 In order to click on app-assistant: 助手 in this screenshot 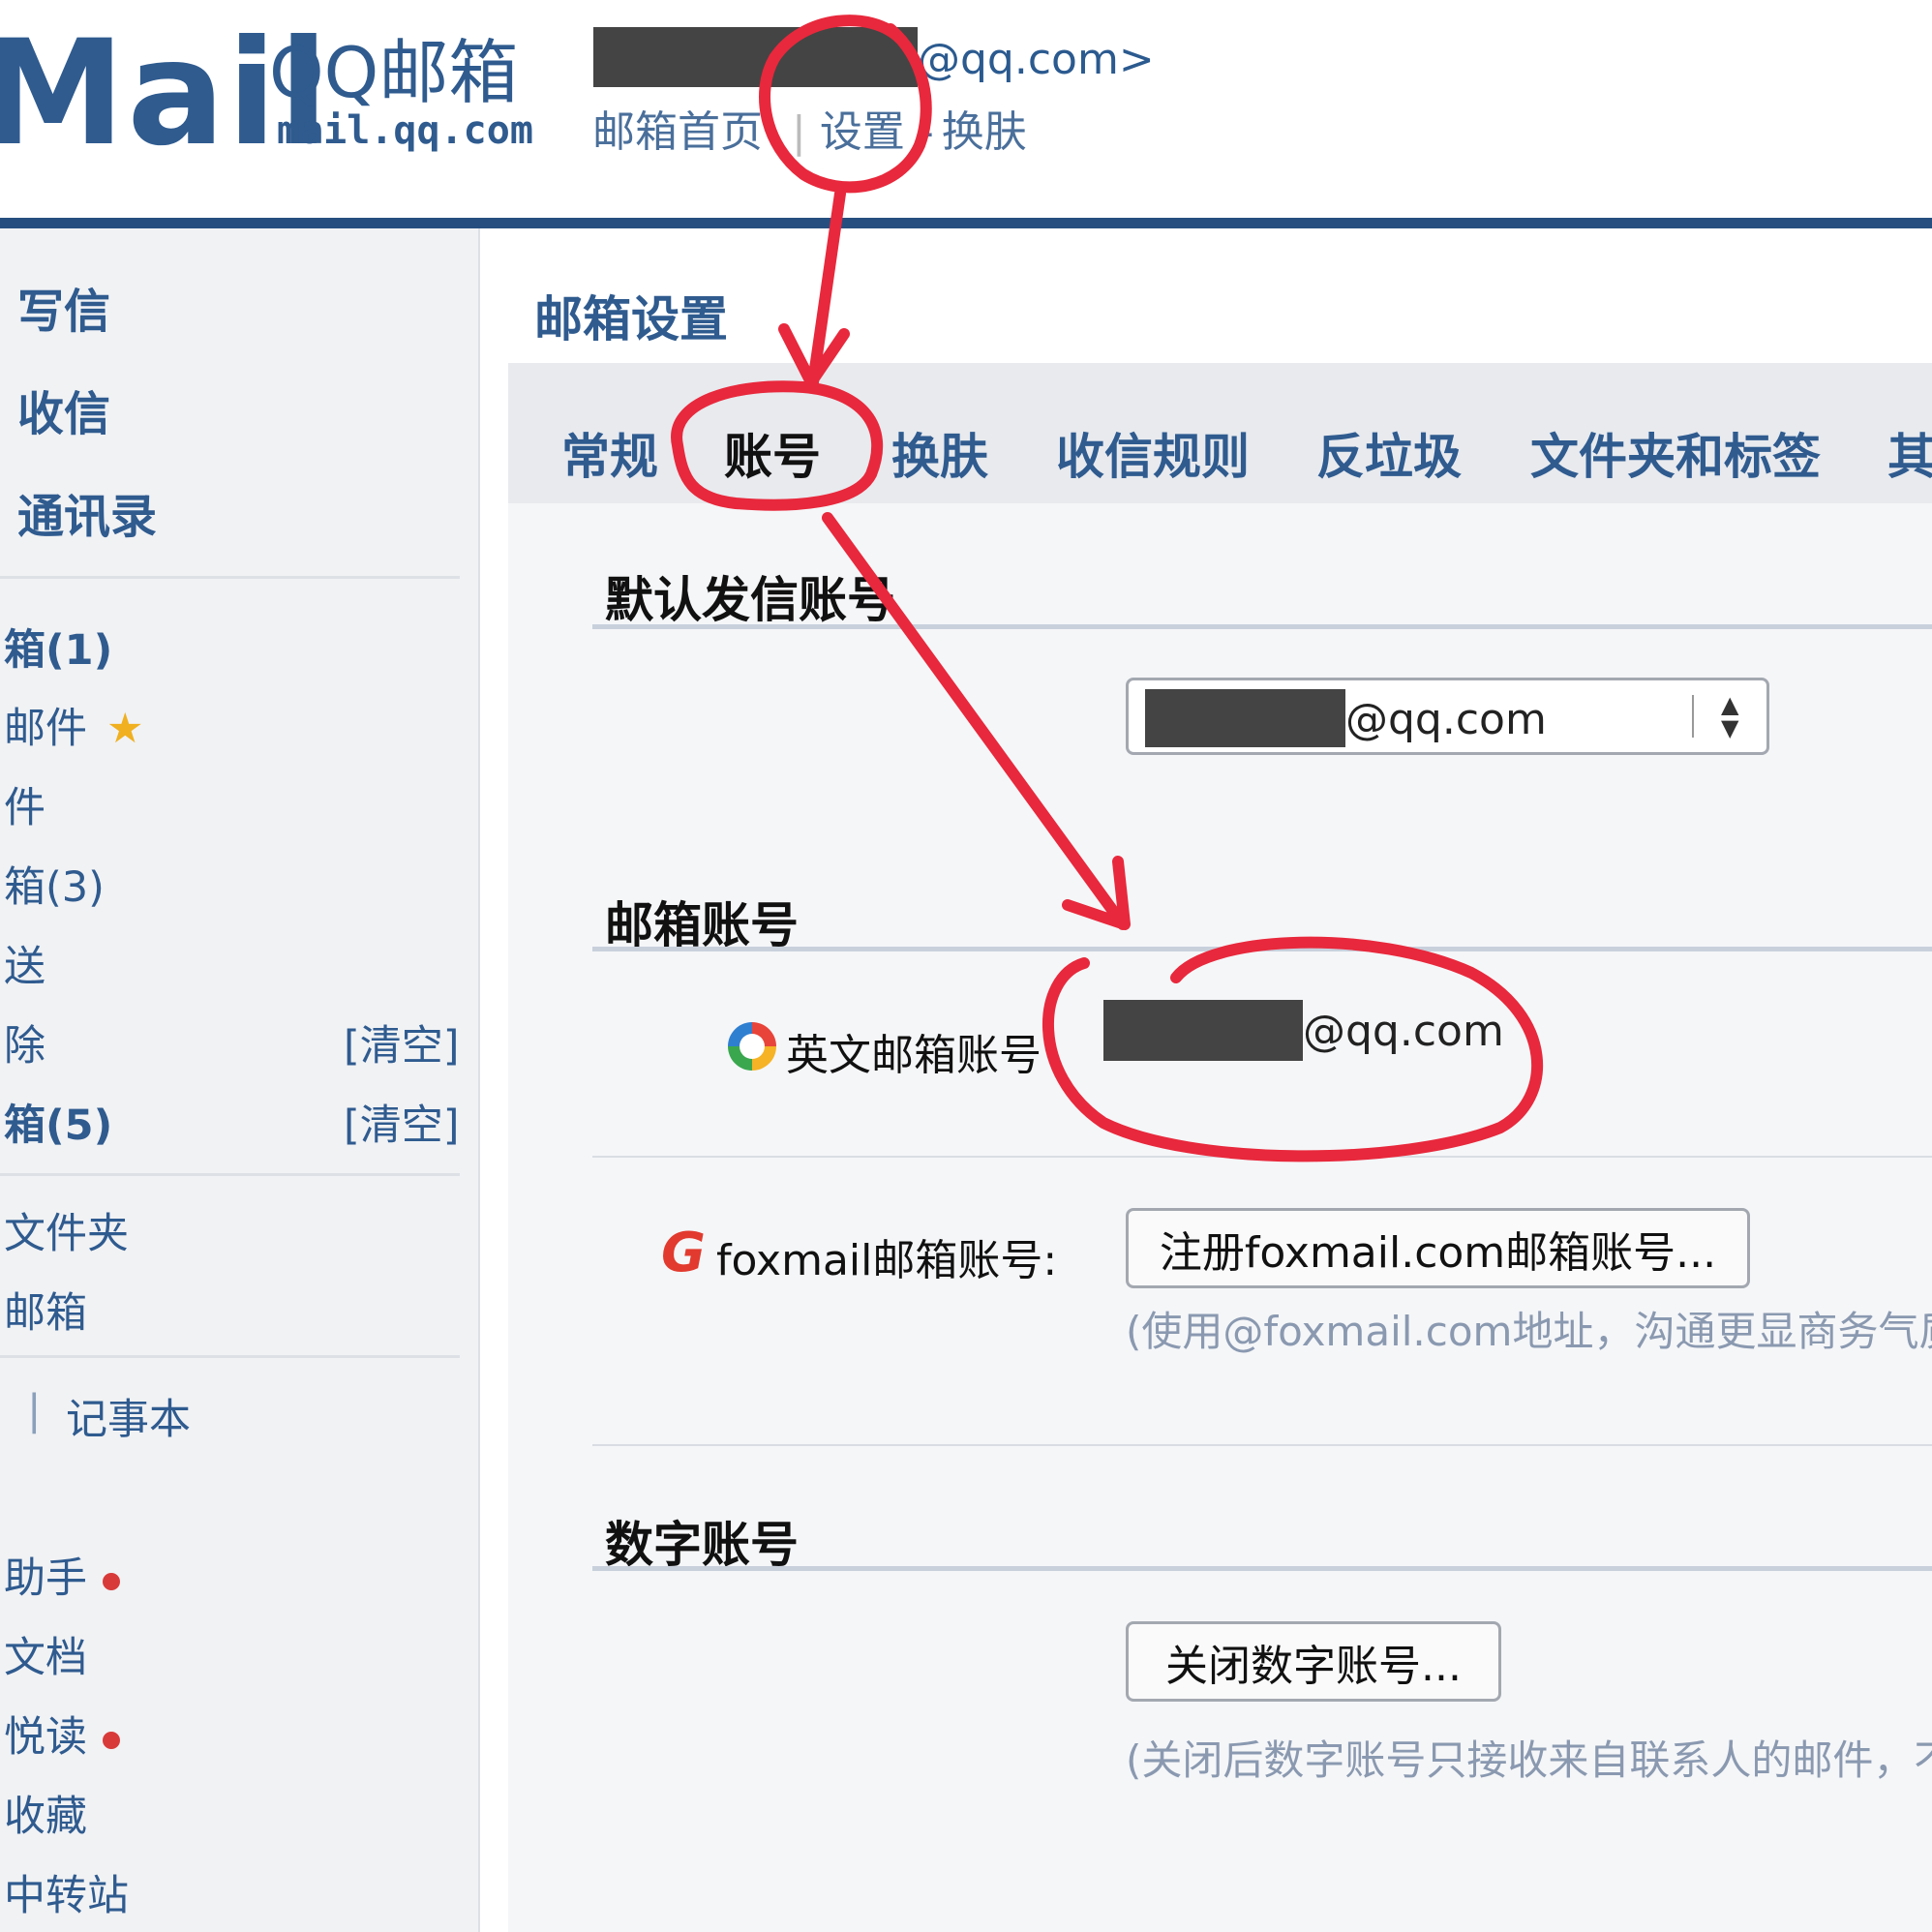, I will do `click(62, 1575)`.